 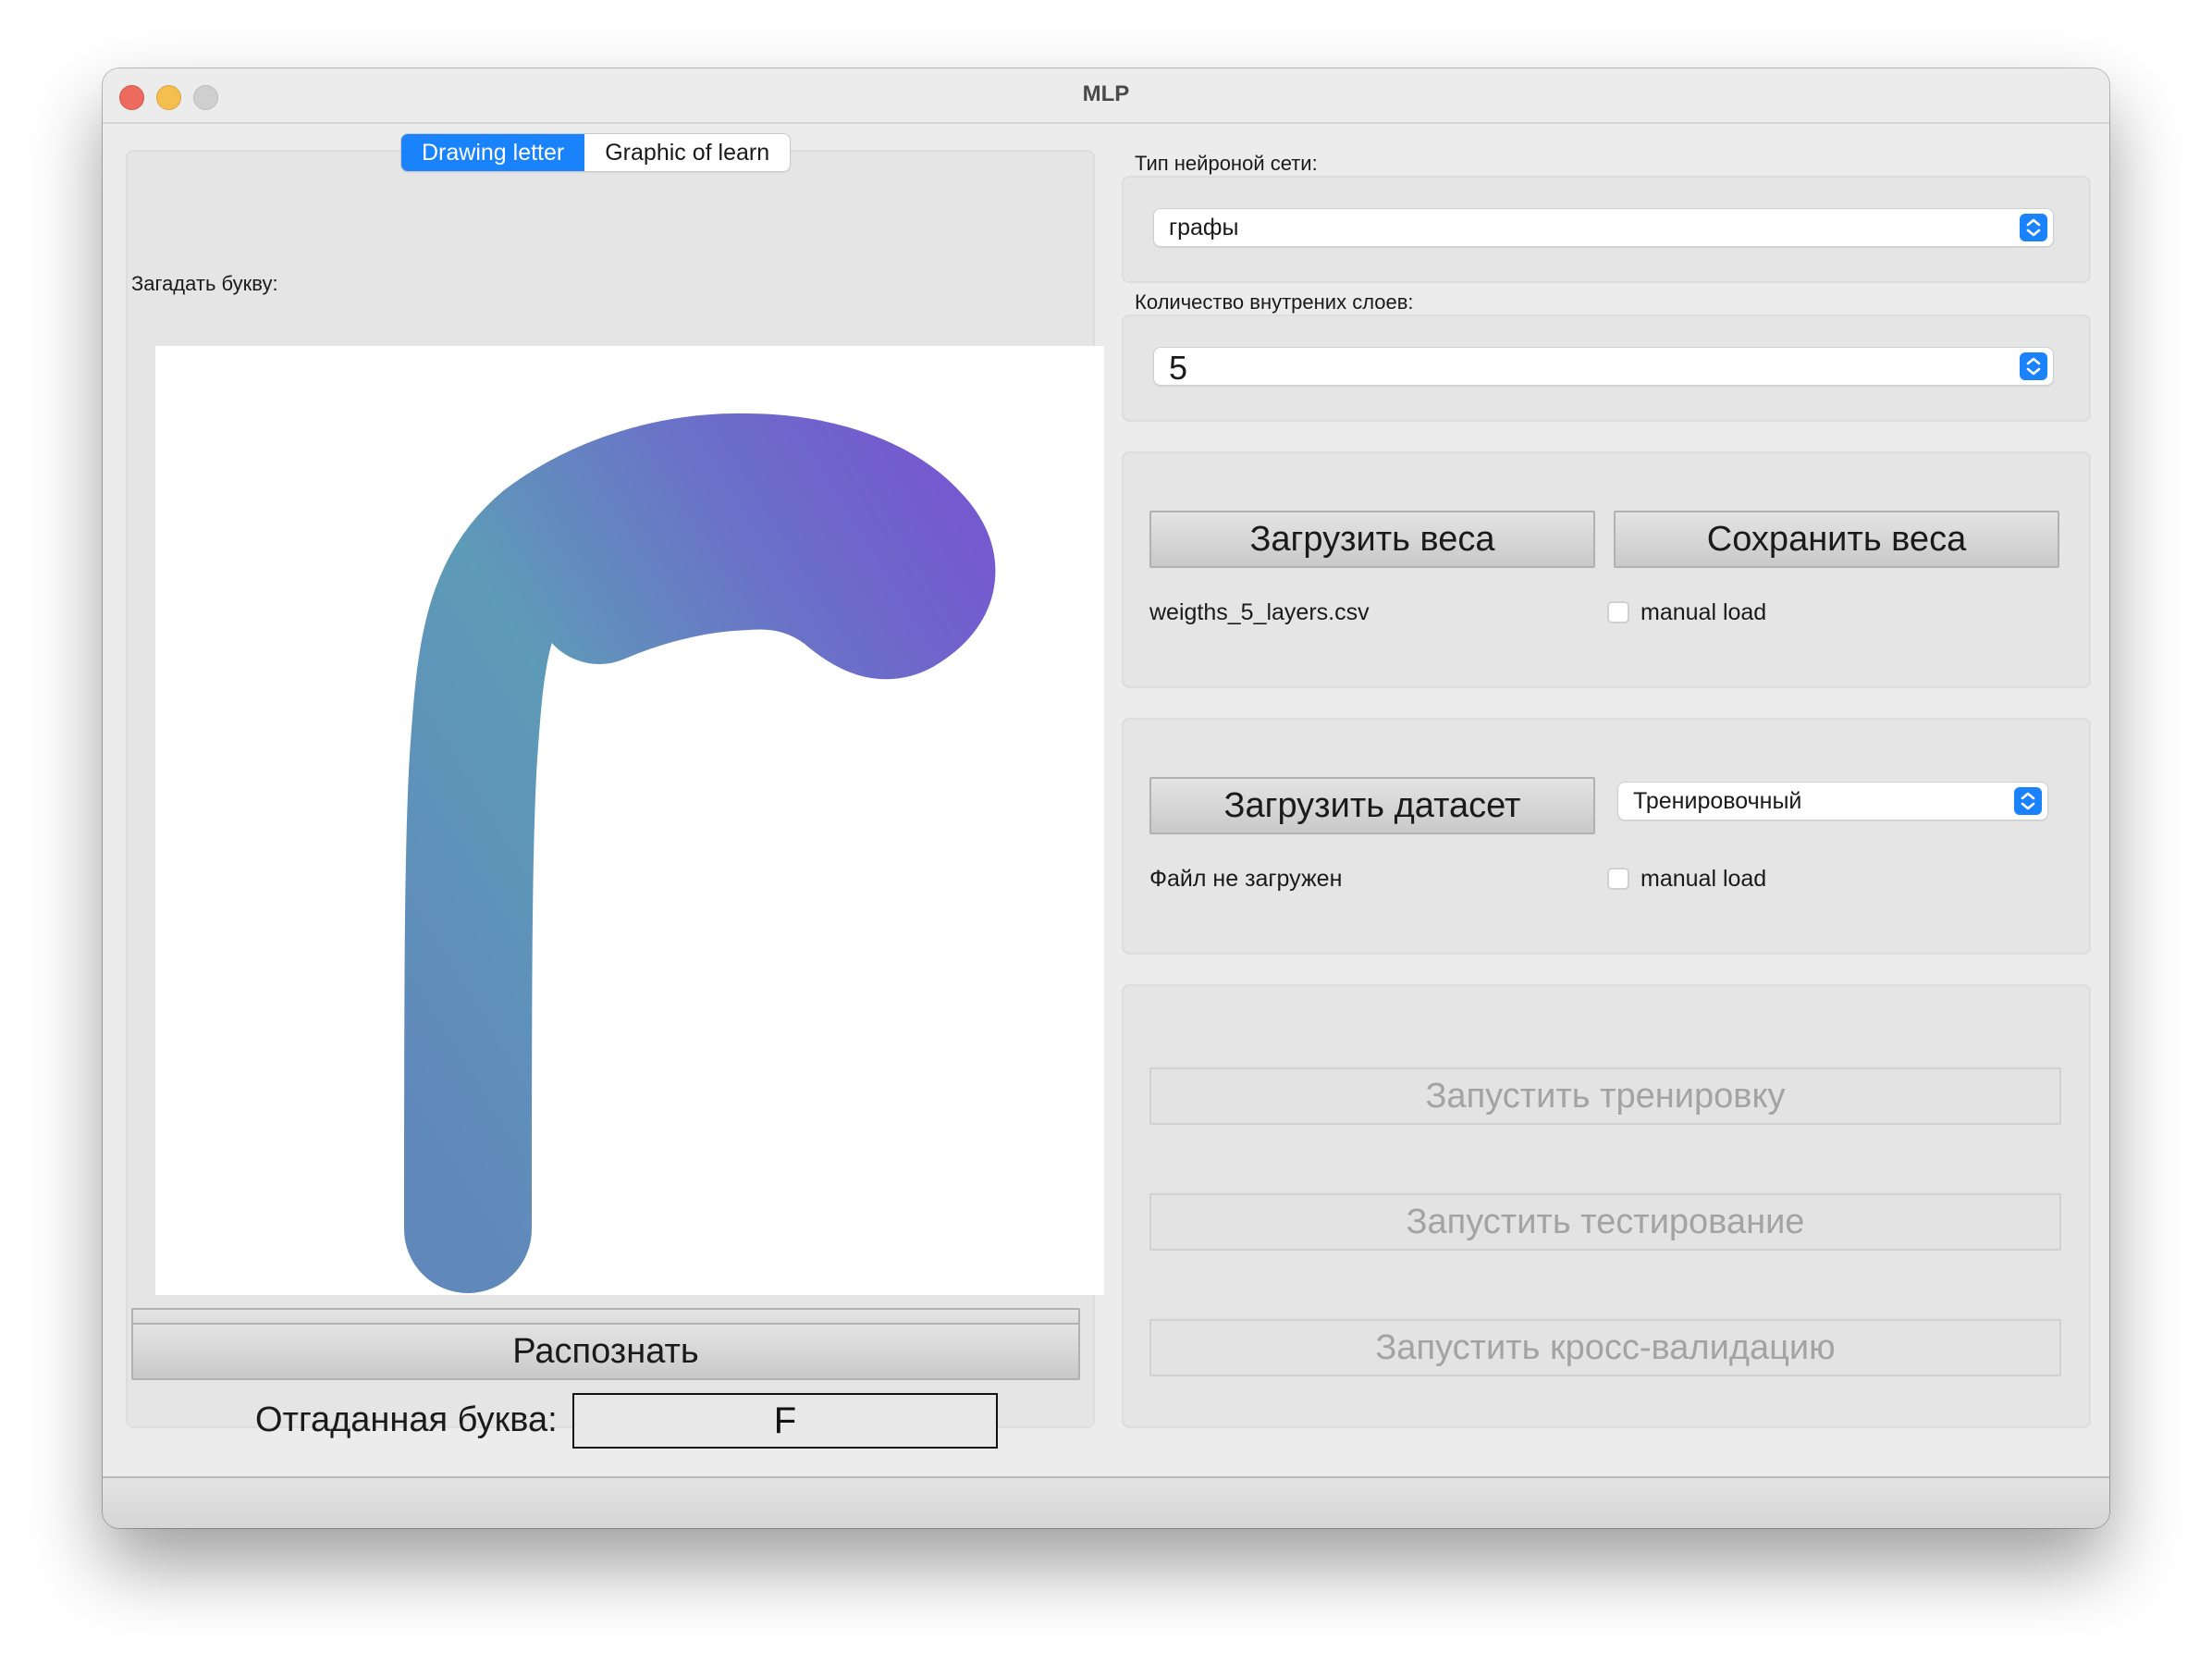 I want to click on network-type-select: графы, so click(x=1604, y=228).